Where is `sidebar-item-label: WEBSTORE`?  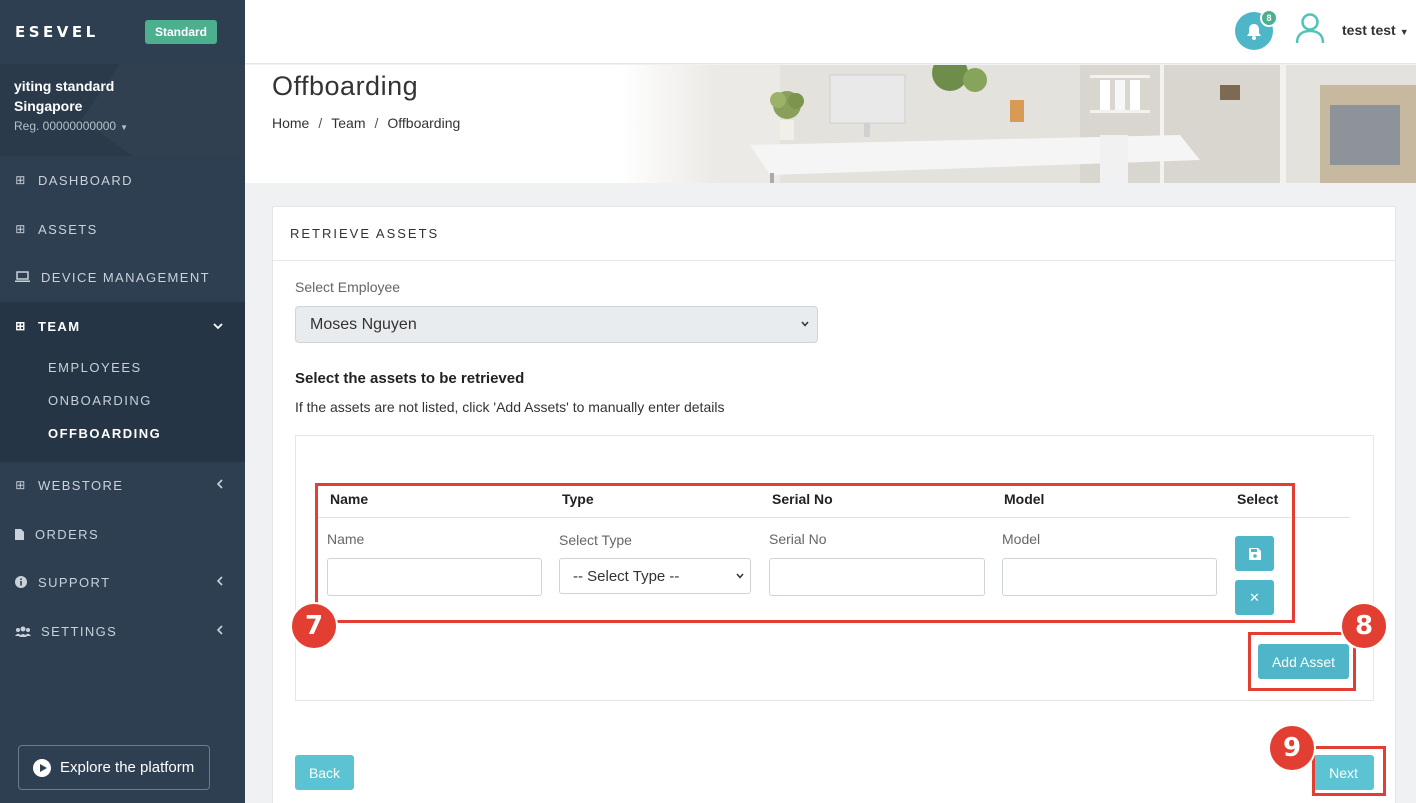 sidebar-item-label: WEBSTORE is located at coordinates (81, 485).